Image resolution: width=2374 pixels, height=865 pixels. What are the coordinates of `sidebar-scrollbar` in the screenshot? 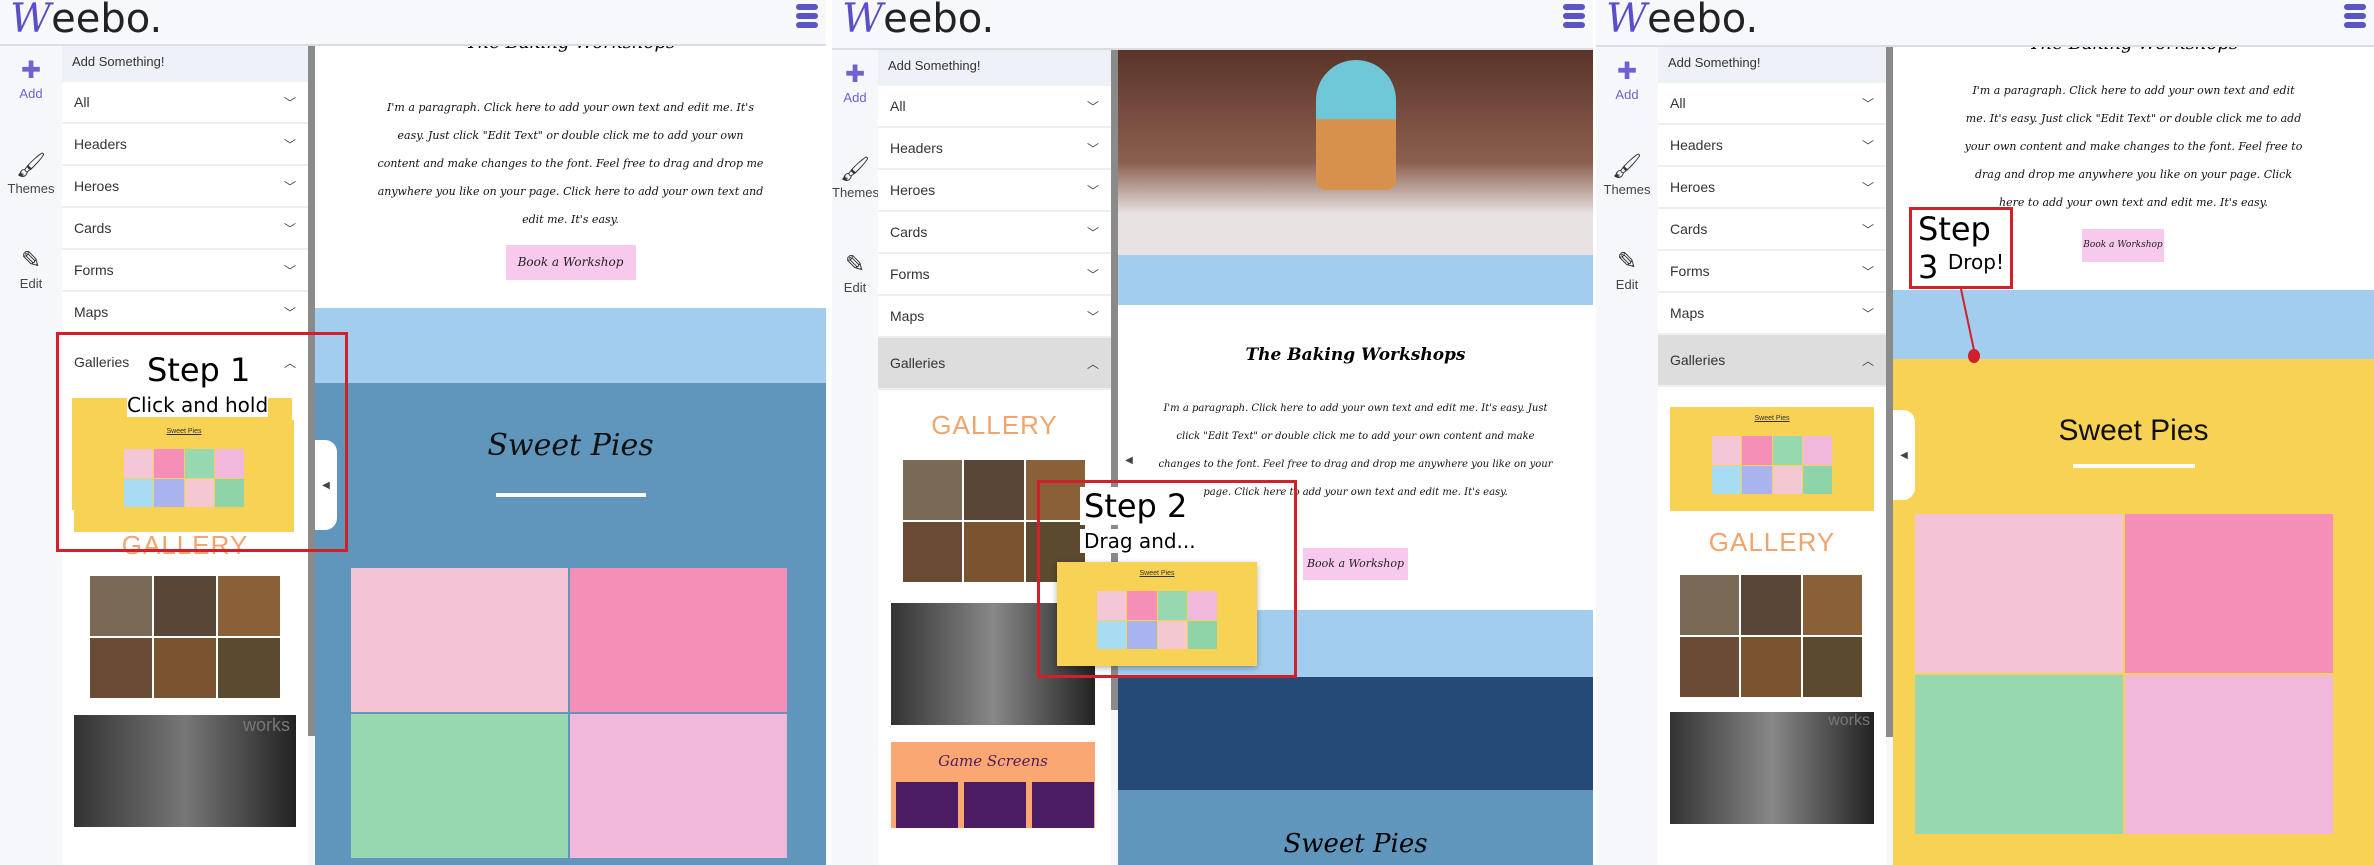 It's located at (1889, 392).